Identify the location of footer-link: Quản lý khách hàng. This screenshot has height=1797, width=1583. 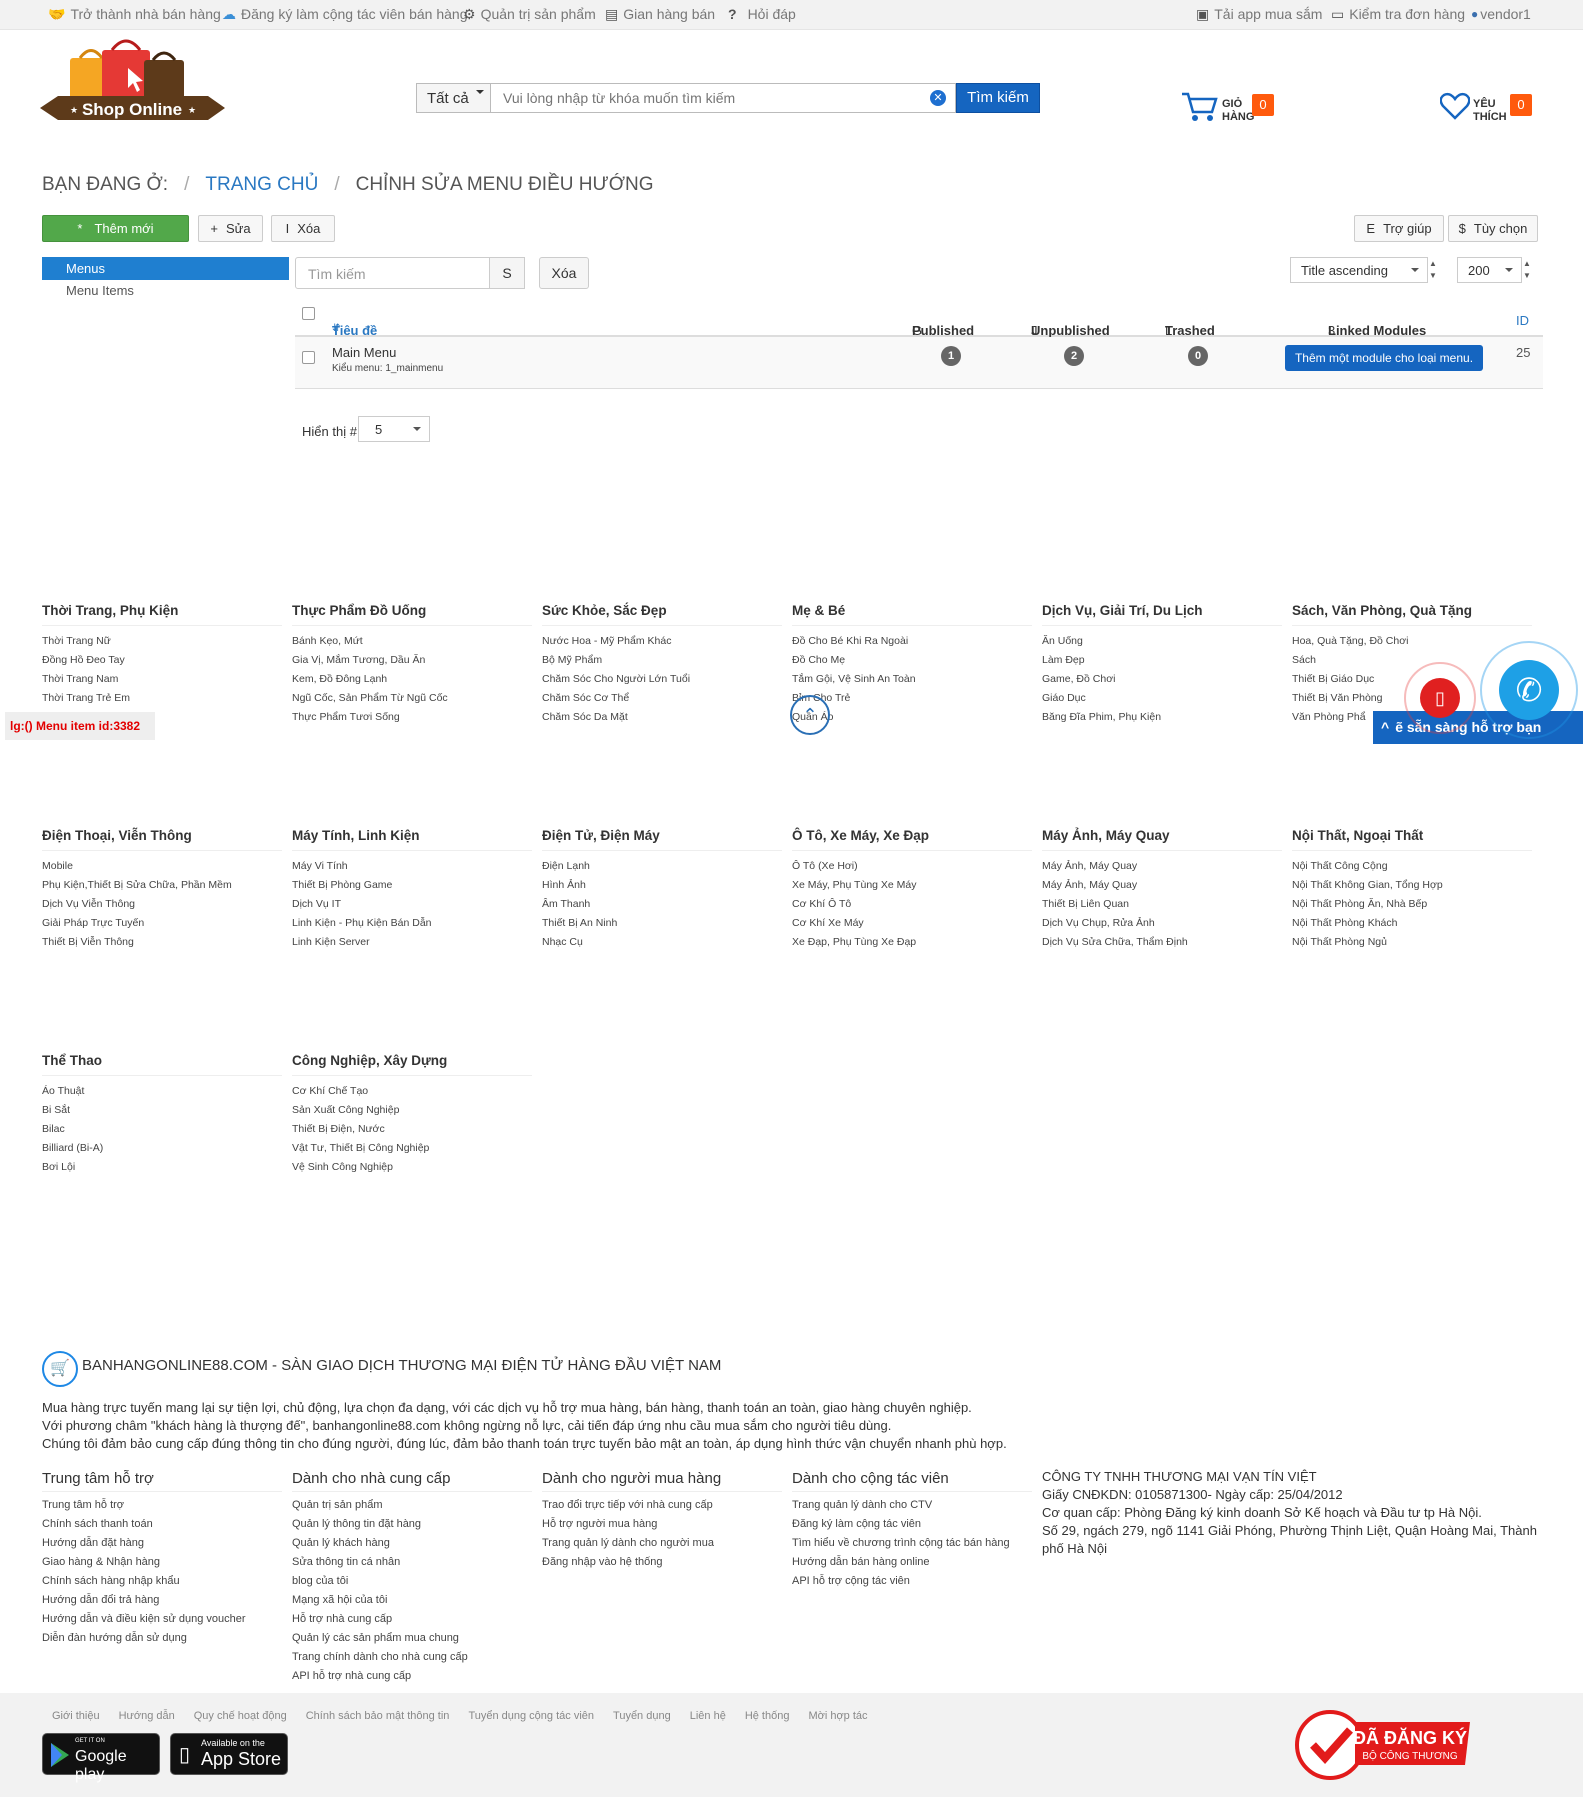
(412, 1543).